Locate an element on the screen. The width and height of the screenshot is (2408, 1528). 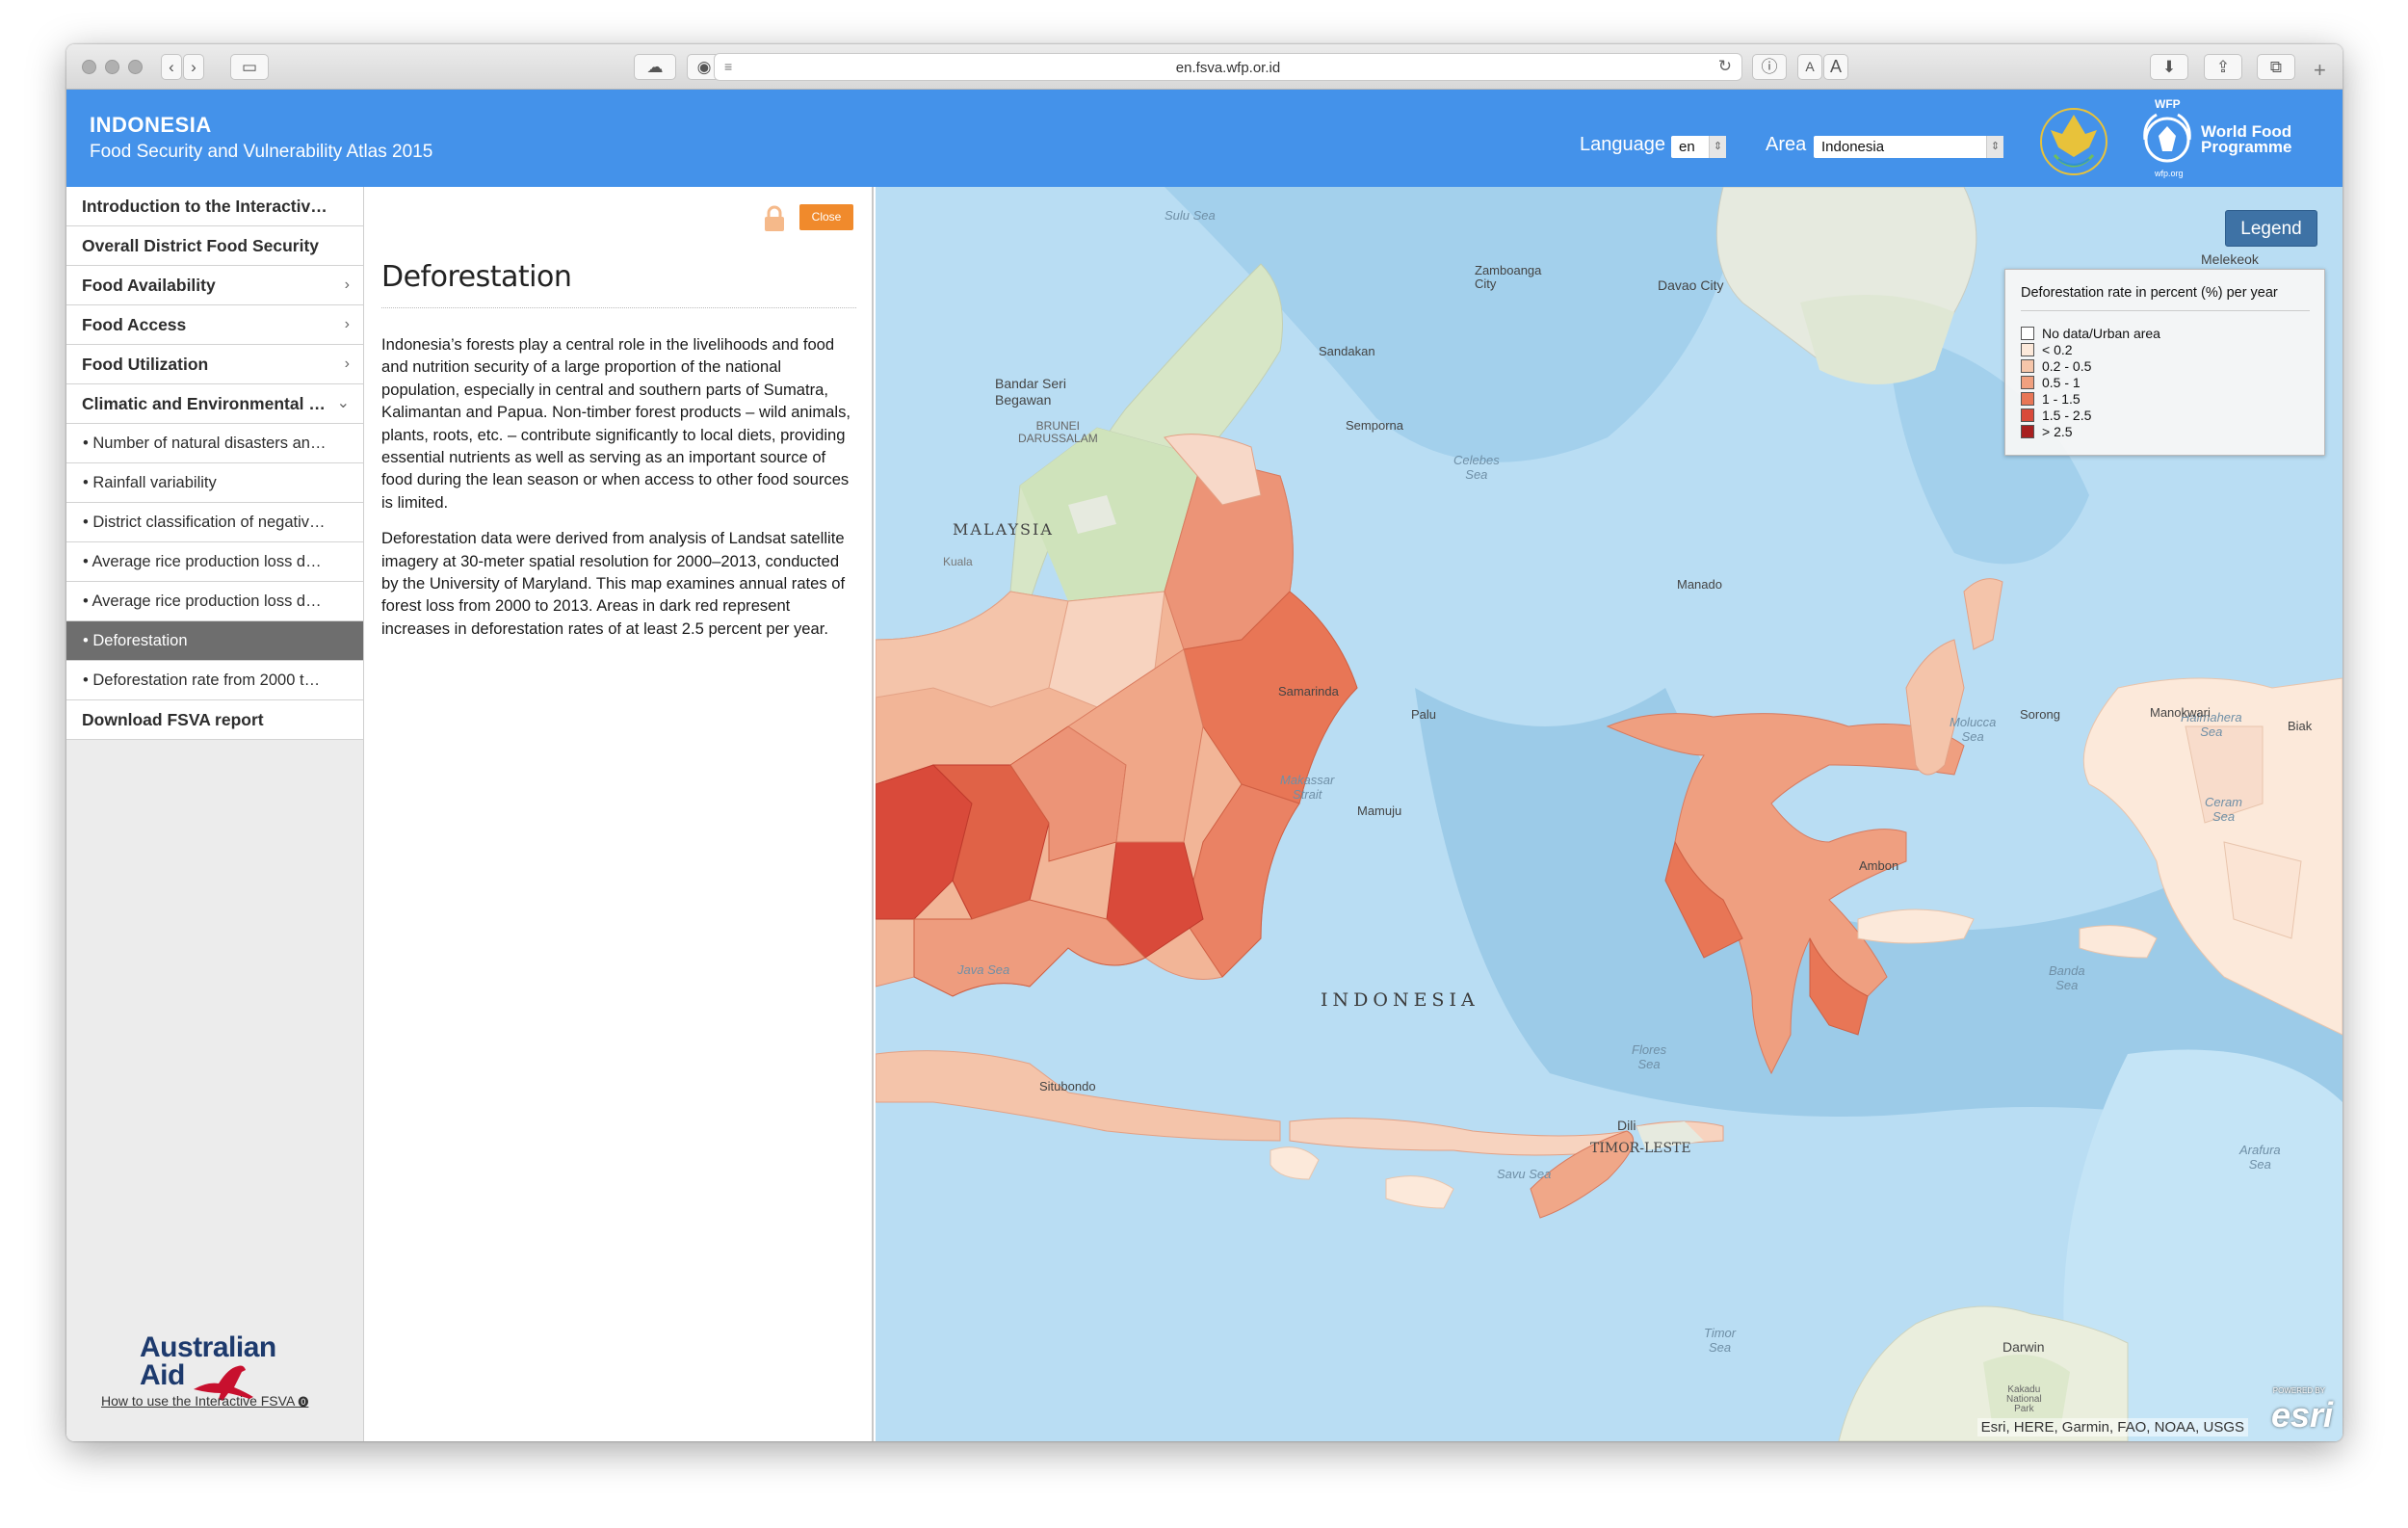
place-label: Mamuju is located at coordinates (1379, 811).